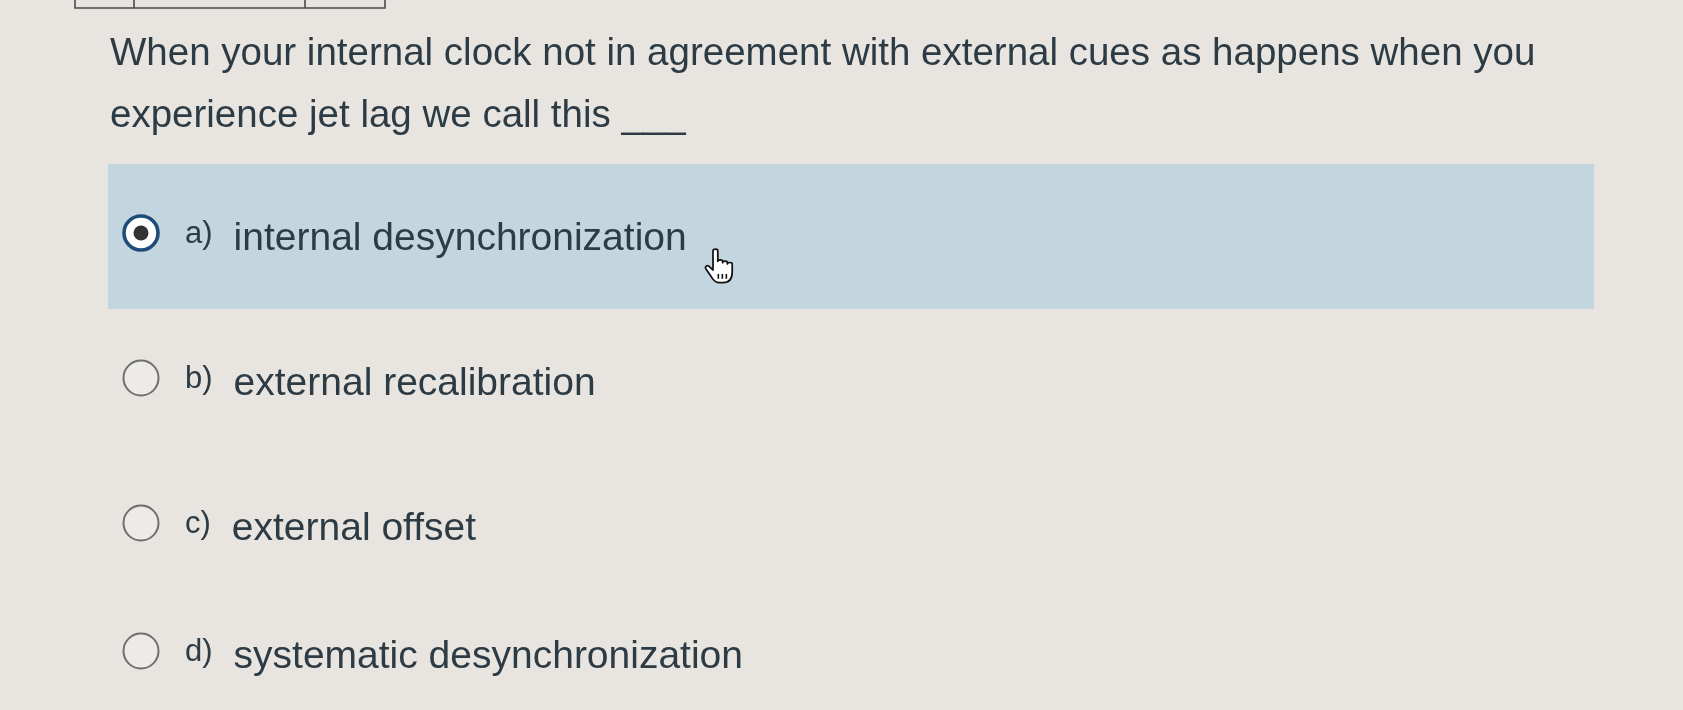  Describe the element at coordinates (488, 655) in the screenshot. I see `option-label: systematic desynchronization` at that location.